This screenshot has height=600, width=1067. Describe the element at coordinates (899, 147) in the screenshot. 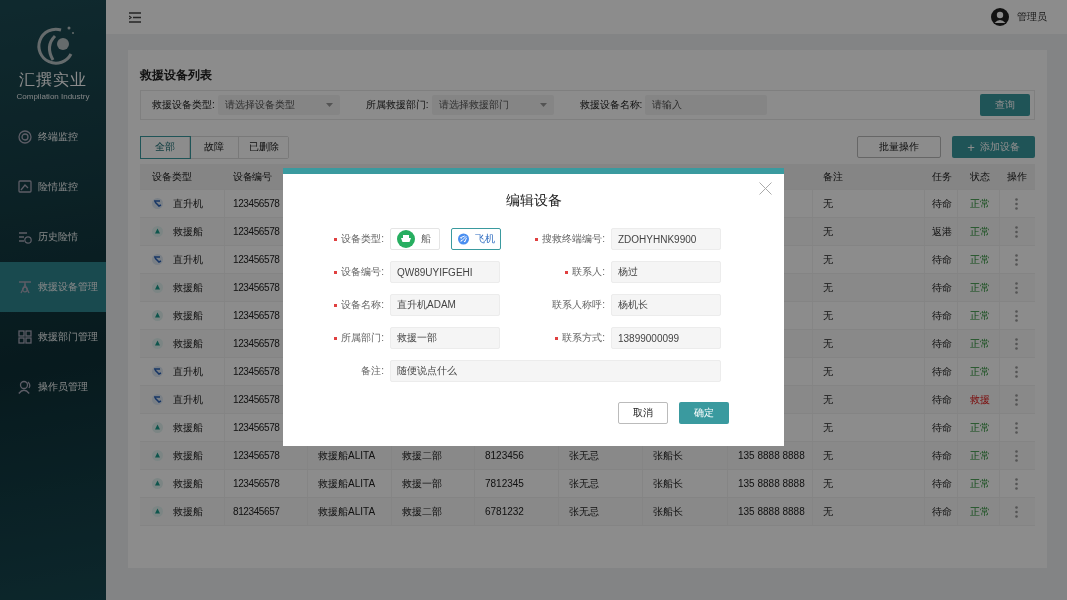

I see `batch-button: 批量操作` at that location.